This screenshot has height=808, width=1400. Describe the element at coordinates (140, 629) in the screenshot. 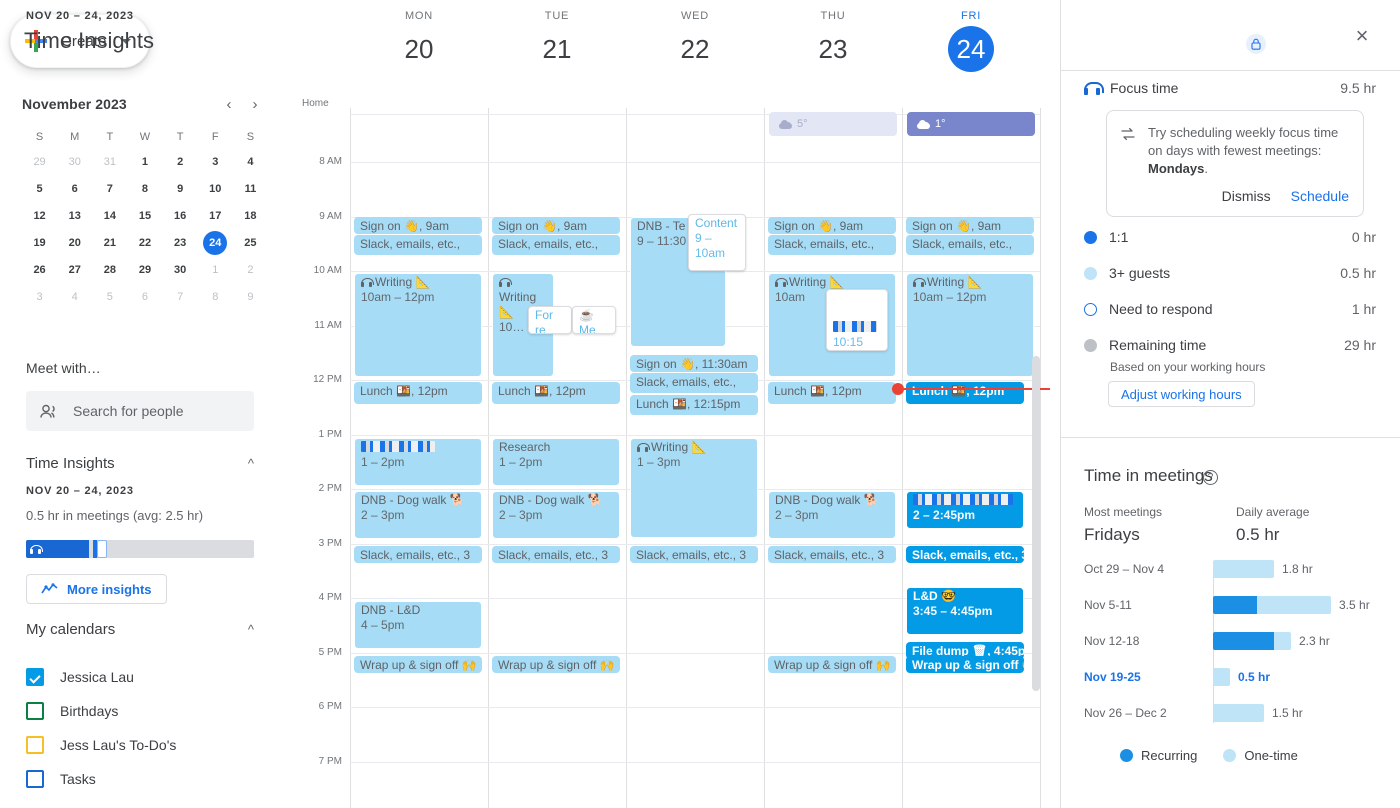

I see `my-calendars-section-header: My calendars ^` at that location.